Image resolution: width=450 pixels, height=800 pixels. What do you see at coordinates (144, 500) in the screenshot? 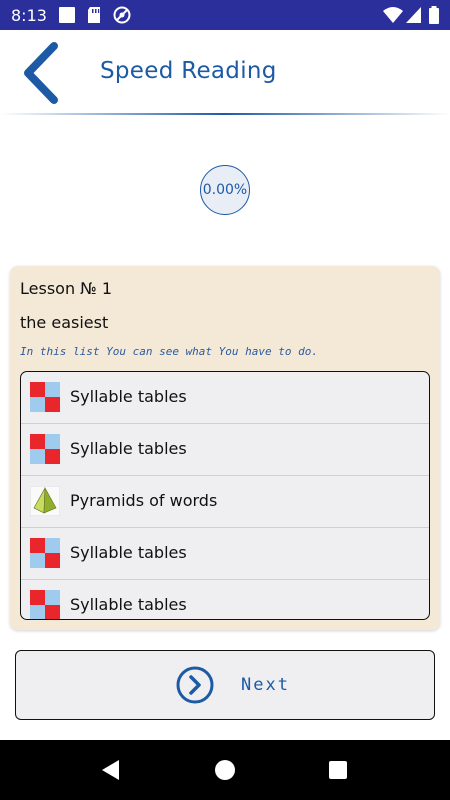
I see `list-item-label: Pyramids of words` at bounding box center [144, 500].